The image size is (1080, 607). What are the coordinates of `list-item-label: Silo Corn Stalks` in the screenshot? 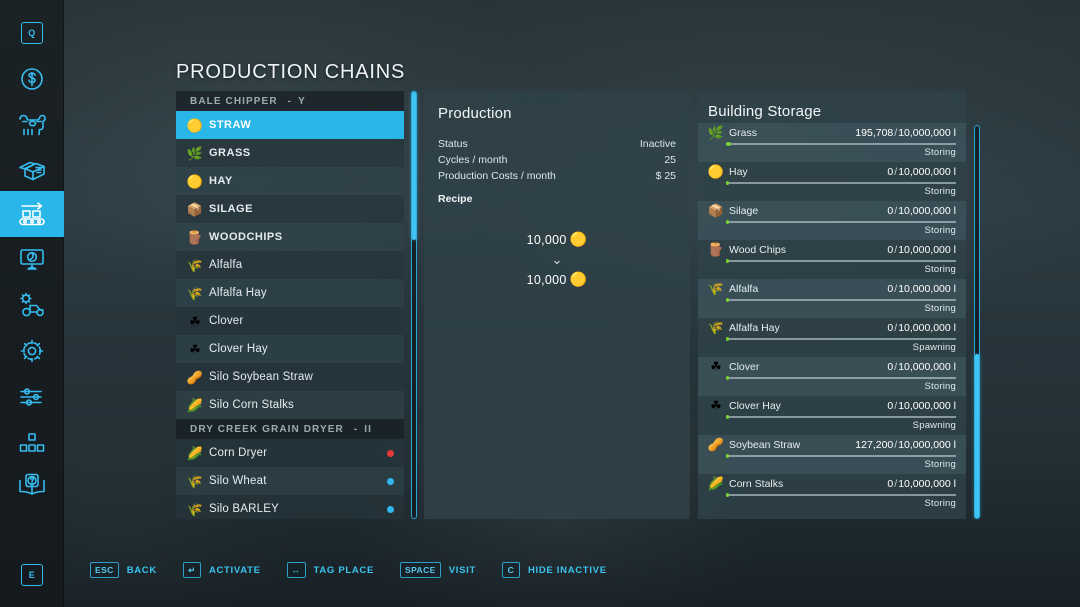 It's located at (252, 405).